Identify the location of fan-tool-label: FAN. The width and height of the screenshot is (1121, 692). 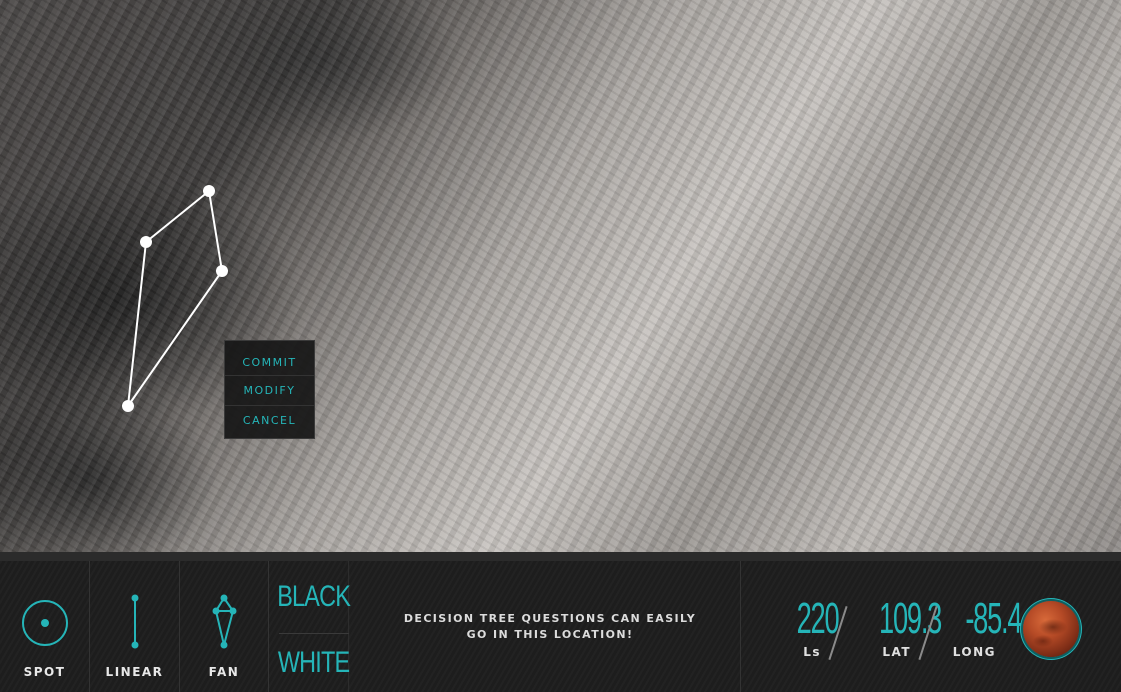
(224, 672).